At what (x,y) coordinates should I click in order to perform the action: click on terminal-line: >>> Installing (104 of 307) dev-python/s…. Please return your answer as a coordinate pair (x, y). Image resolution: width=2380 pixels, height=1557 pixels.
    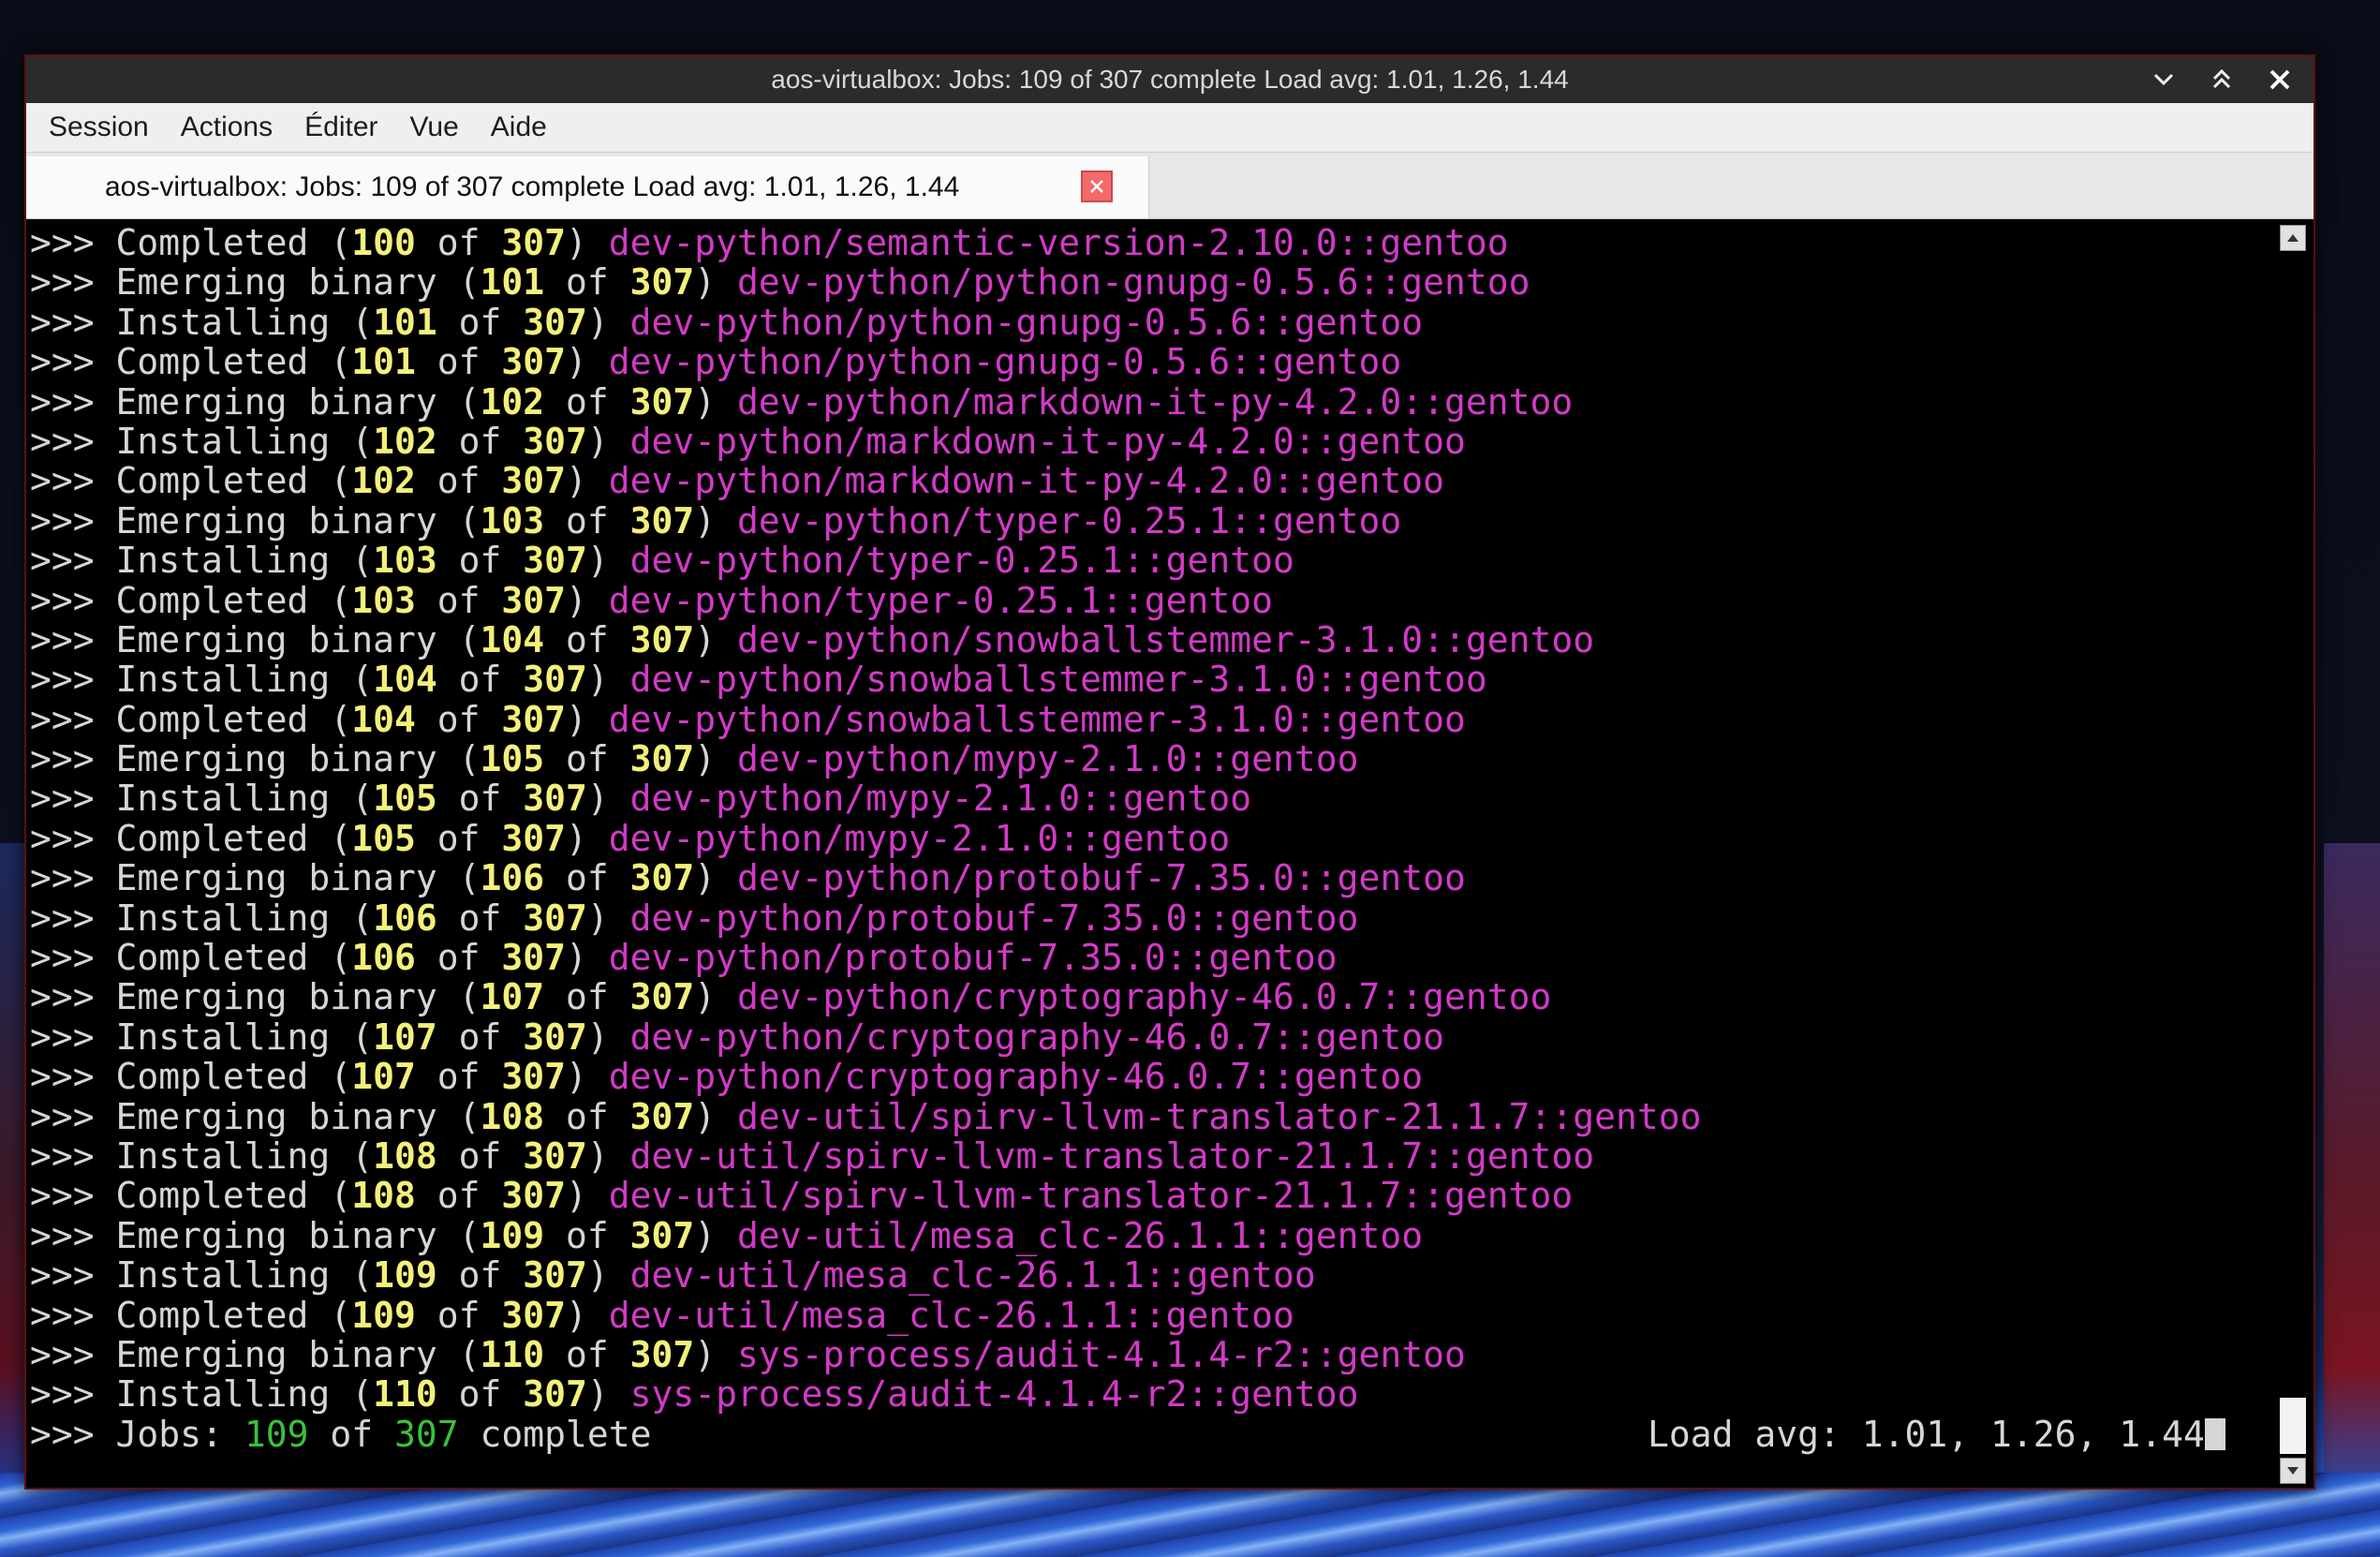
    Looking at the image, I should click on (758, 680).